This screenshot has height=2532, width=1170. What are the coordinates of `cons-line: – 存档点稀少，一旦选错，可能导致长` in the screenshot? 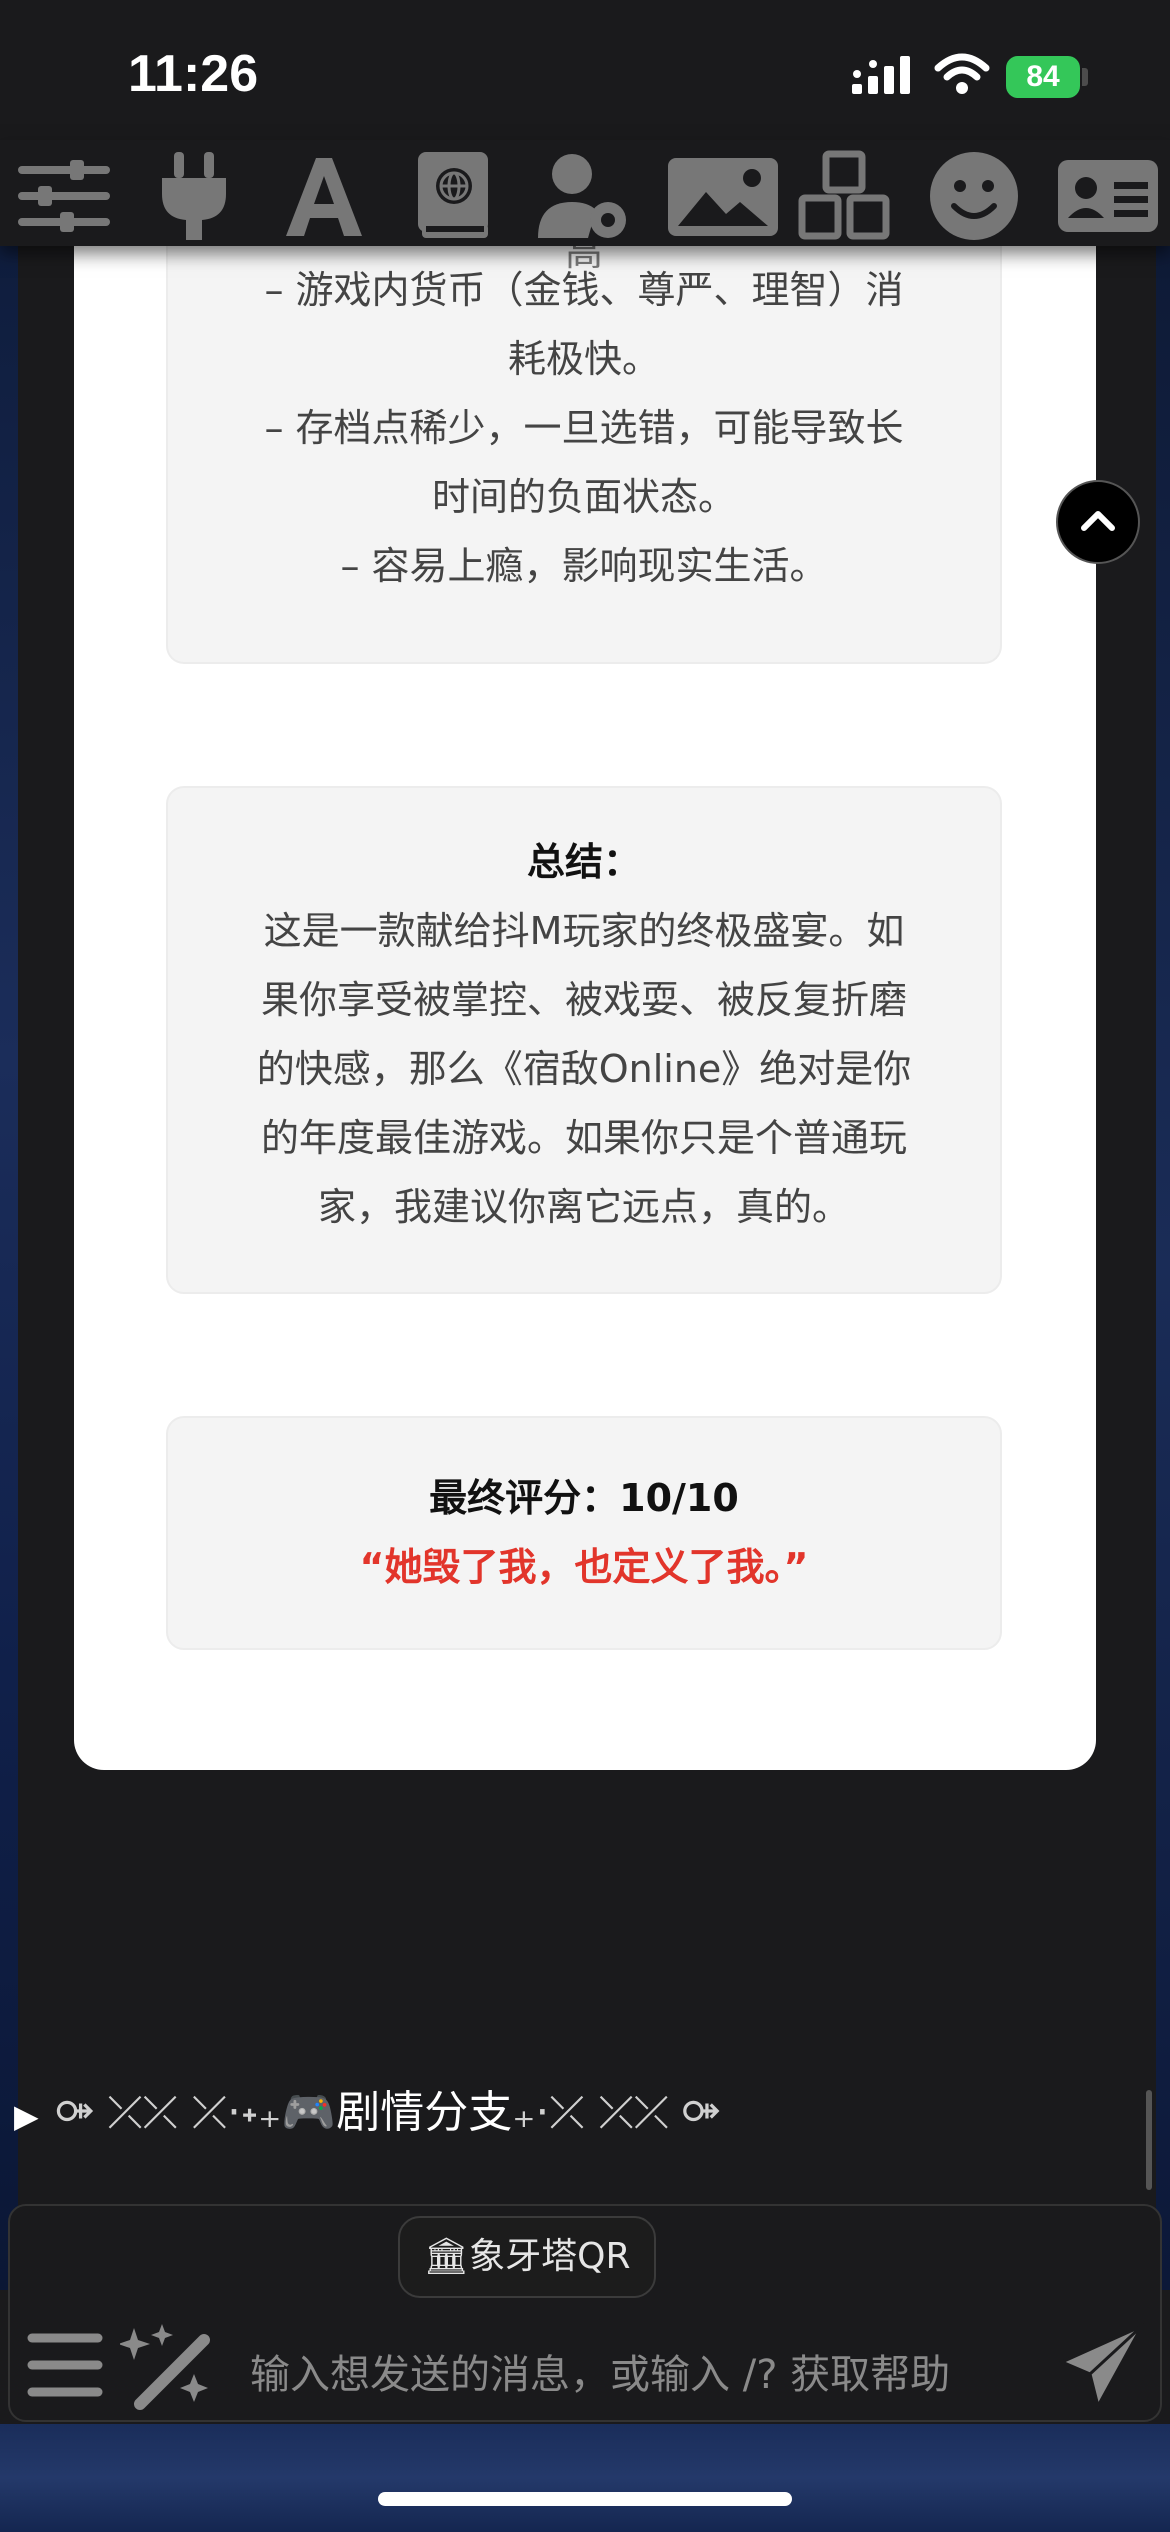 It's located at (584, 428).